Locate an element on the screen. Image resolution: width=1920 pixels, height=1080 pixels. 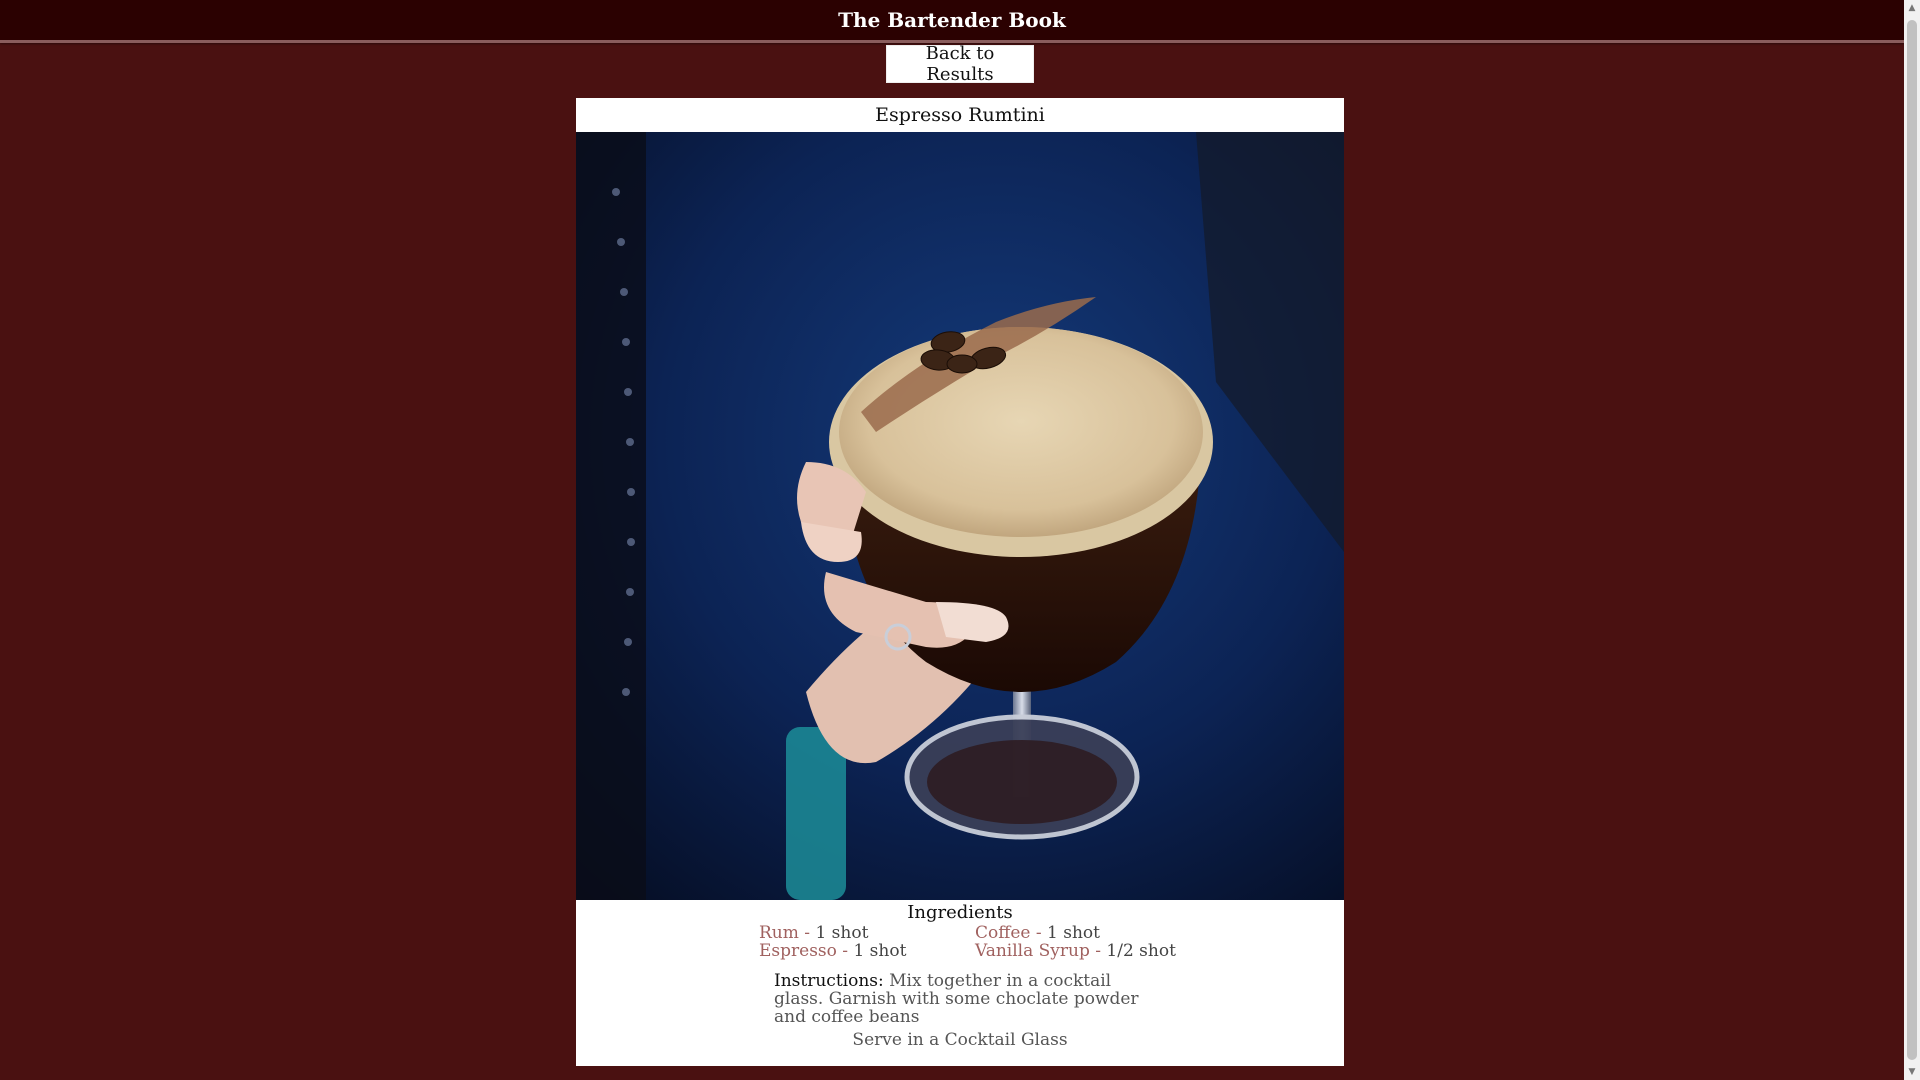
ingredient-amount: 1/2 shot is located at coordinates (1141, 951).